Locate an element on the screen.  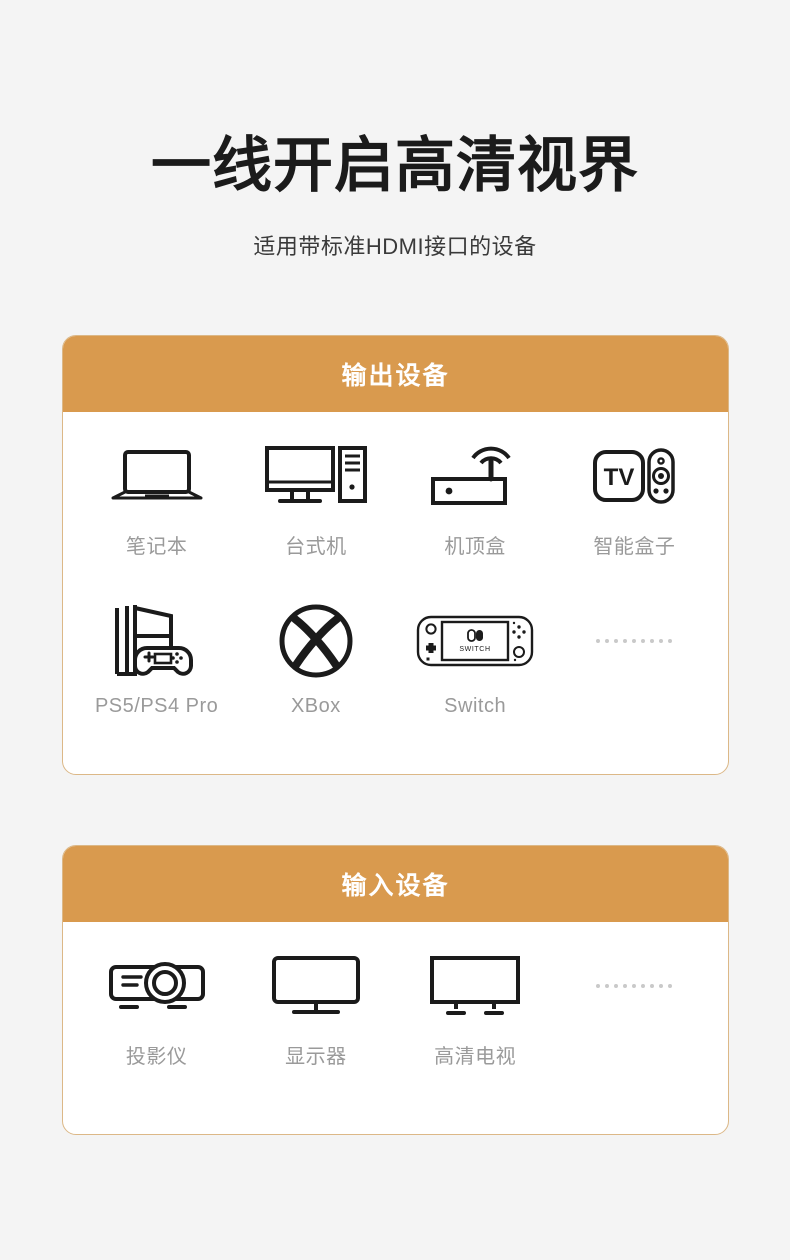
device-item-set-top-box: 机顶盒 is located at coordinates (475, 497).